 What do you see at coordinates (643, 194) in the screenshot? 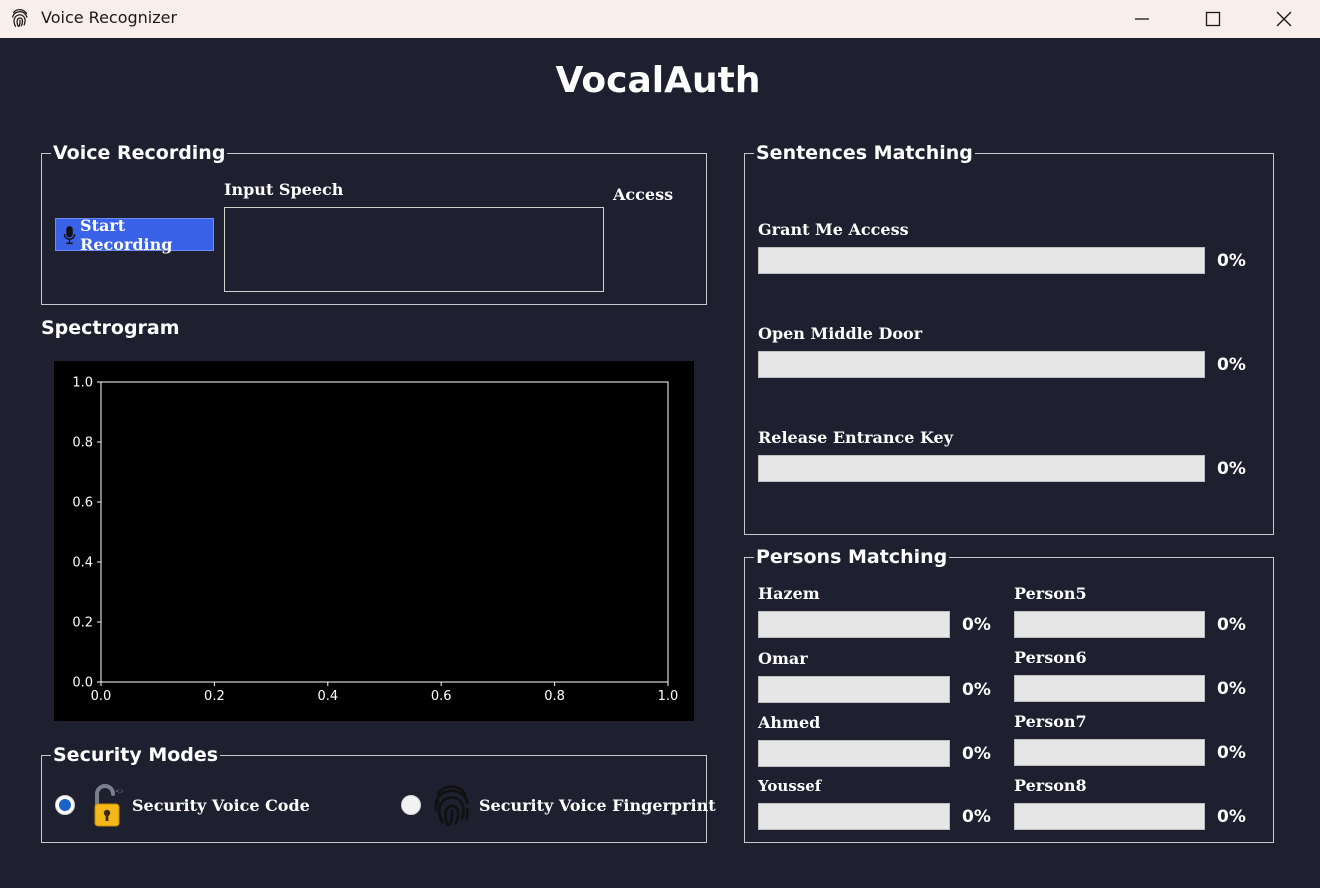
I see `access-label: Access` at bounding box center [643, 194].